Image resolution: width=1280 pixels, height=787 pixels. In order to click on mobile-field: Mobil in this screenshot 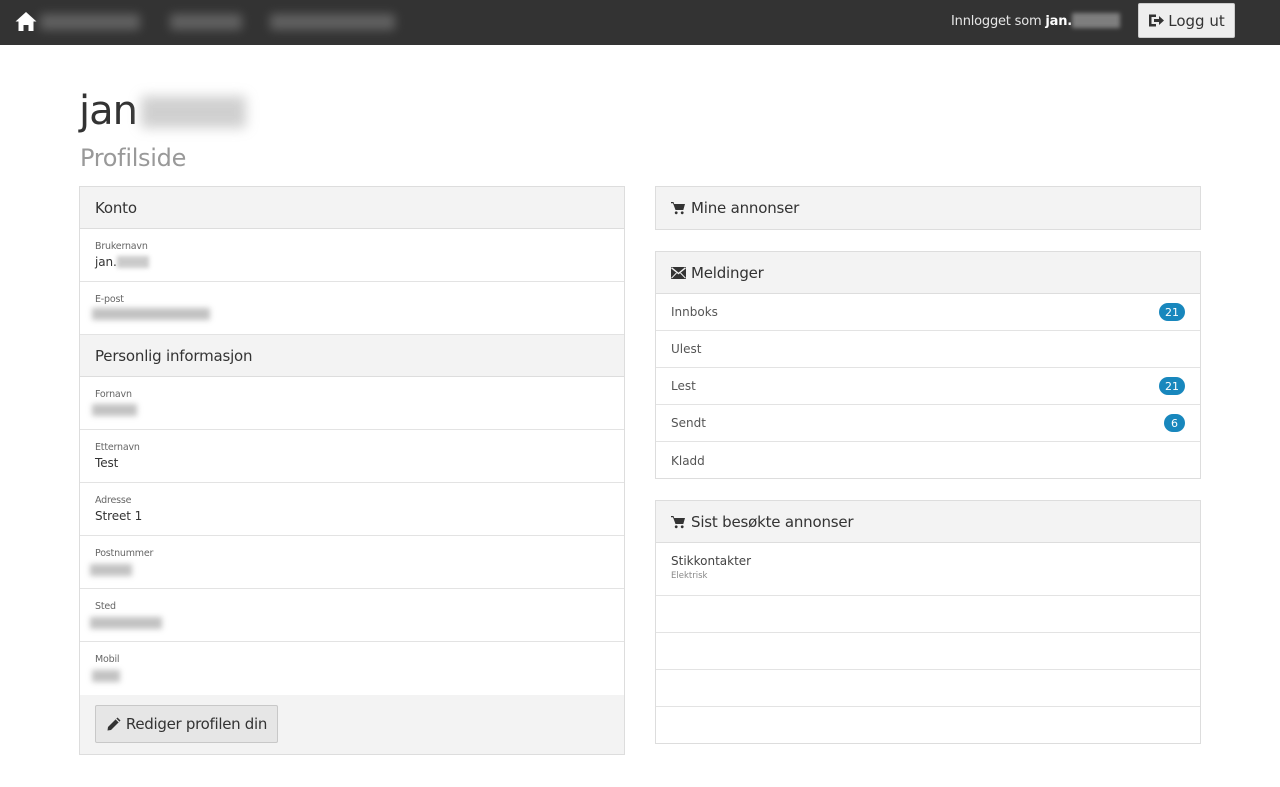, I will do `click(352, 668)`.